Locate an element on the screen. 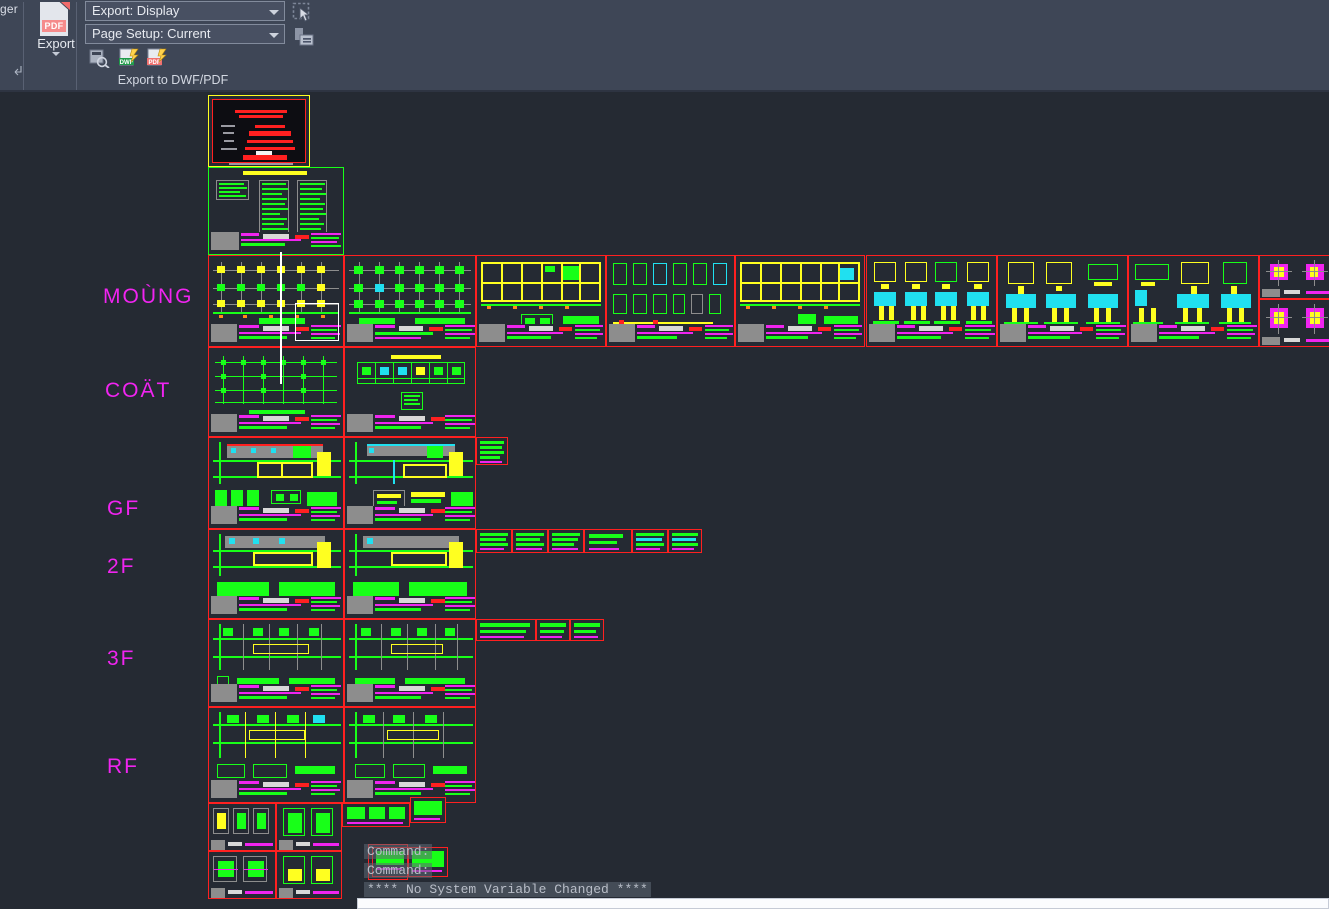 The image size is (1329, 909). column-schedule-table is located at coordinates (411, 373).